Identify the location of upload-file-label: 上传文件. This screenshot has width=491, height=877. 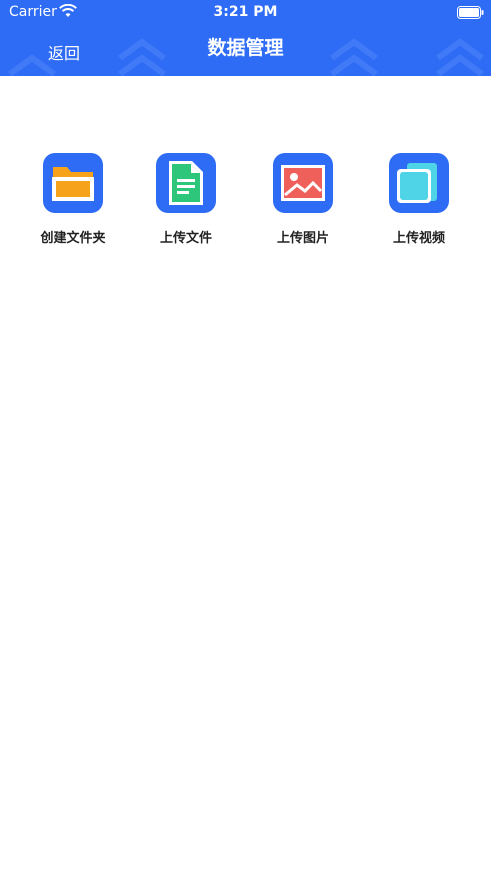
(185, 238).